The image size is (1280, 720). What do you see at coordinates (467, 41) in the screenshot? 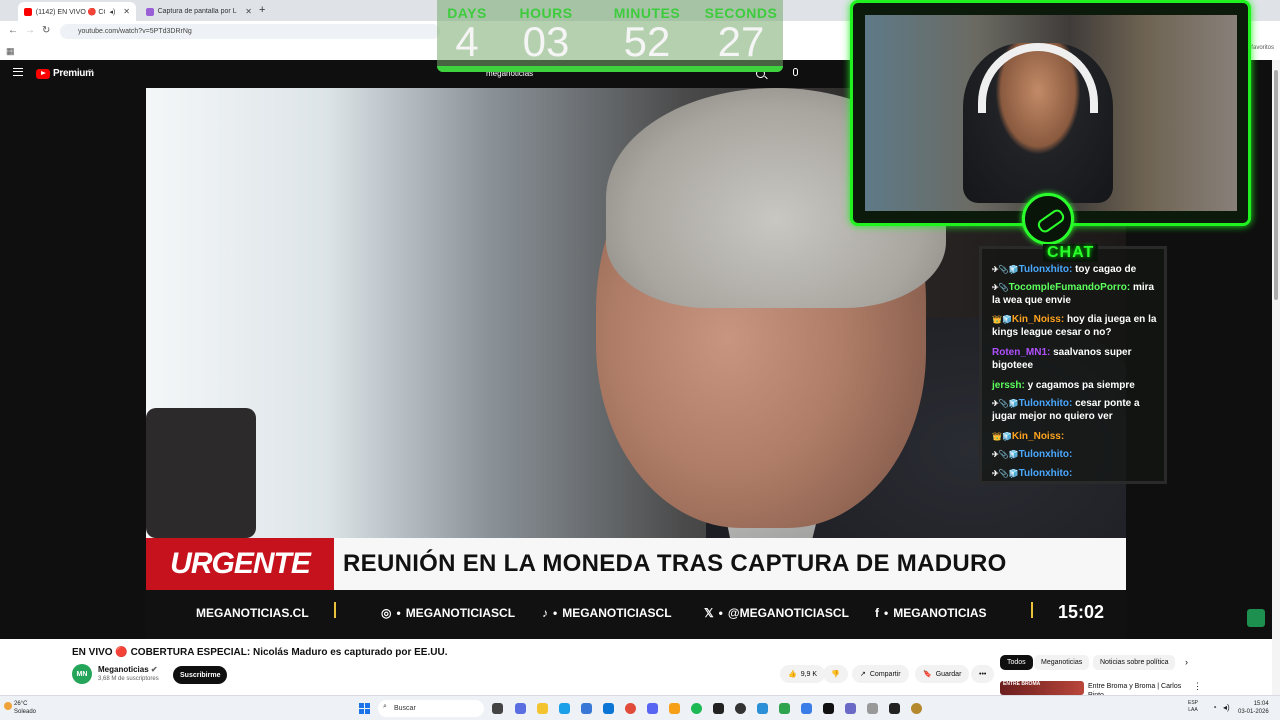
I see `days-value: 4` at bounding box center [467, 41].